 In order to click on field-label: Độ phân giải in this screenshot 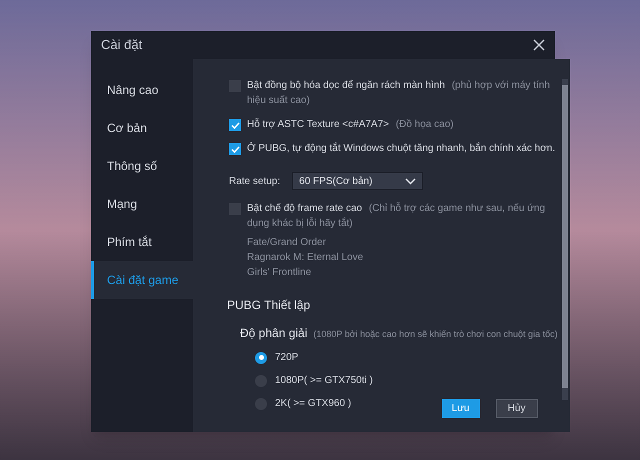, I will do `click(274, 333)`.